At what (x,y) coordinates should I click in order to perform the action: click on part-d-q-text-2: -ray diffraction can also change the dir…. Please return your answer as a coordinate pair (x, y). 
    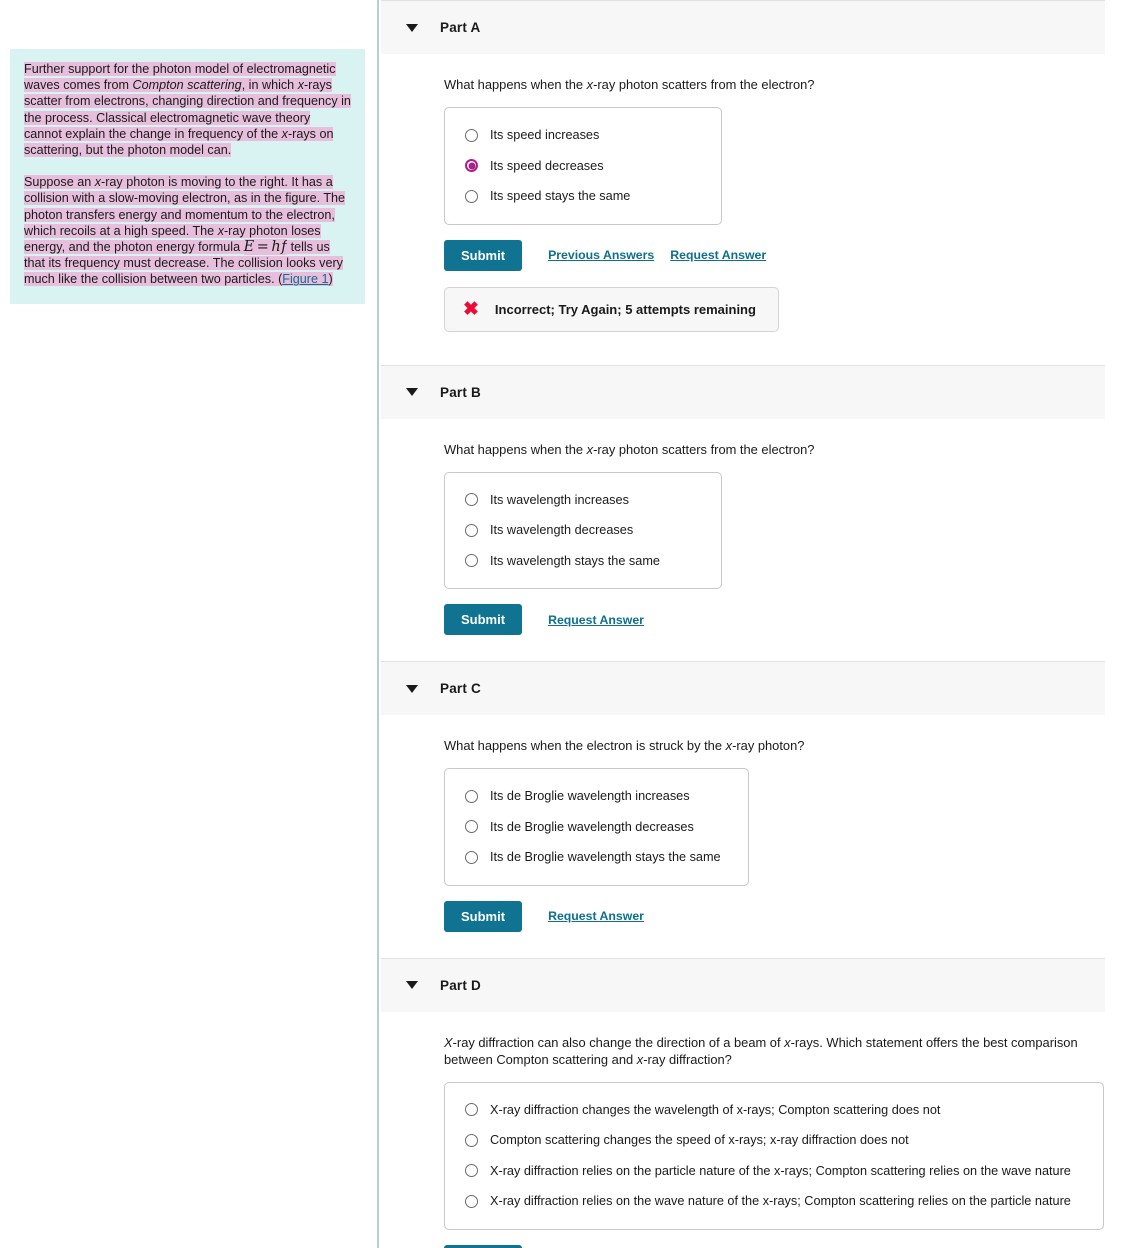
    Looking at the image, I should click on (618, 1042).